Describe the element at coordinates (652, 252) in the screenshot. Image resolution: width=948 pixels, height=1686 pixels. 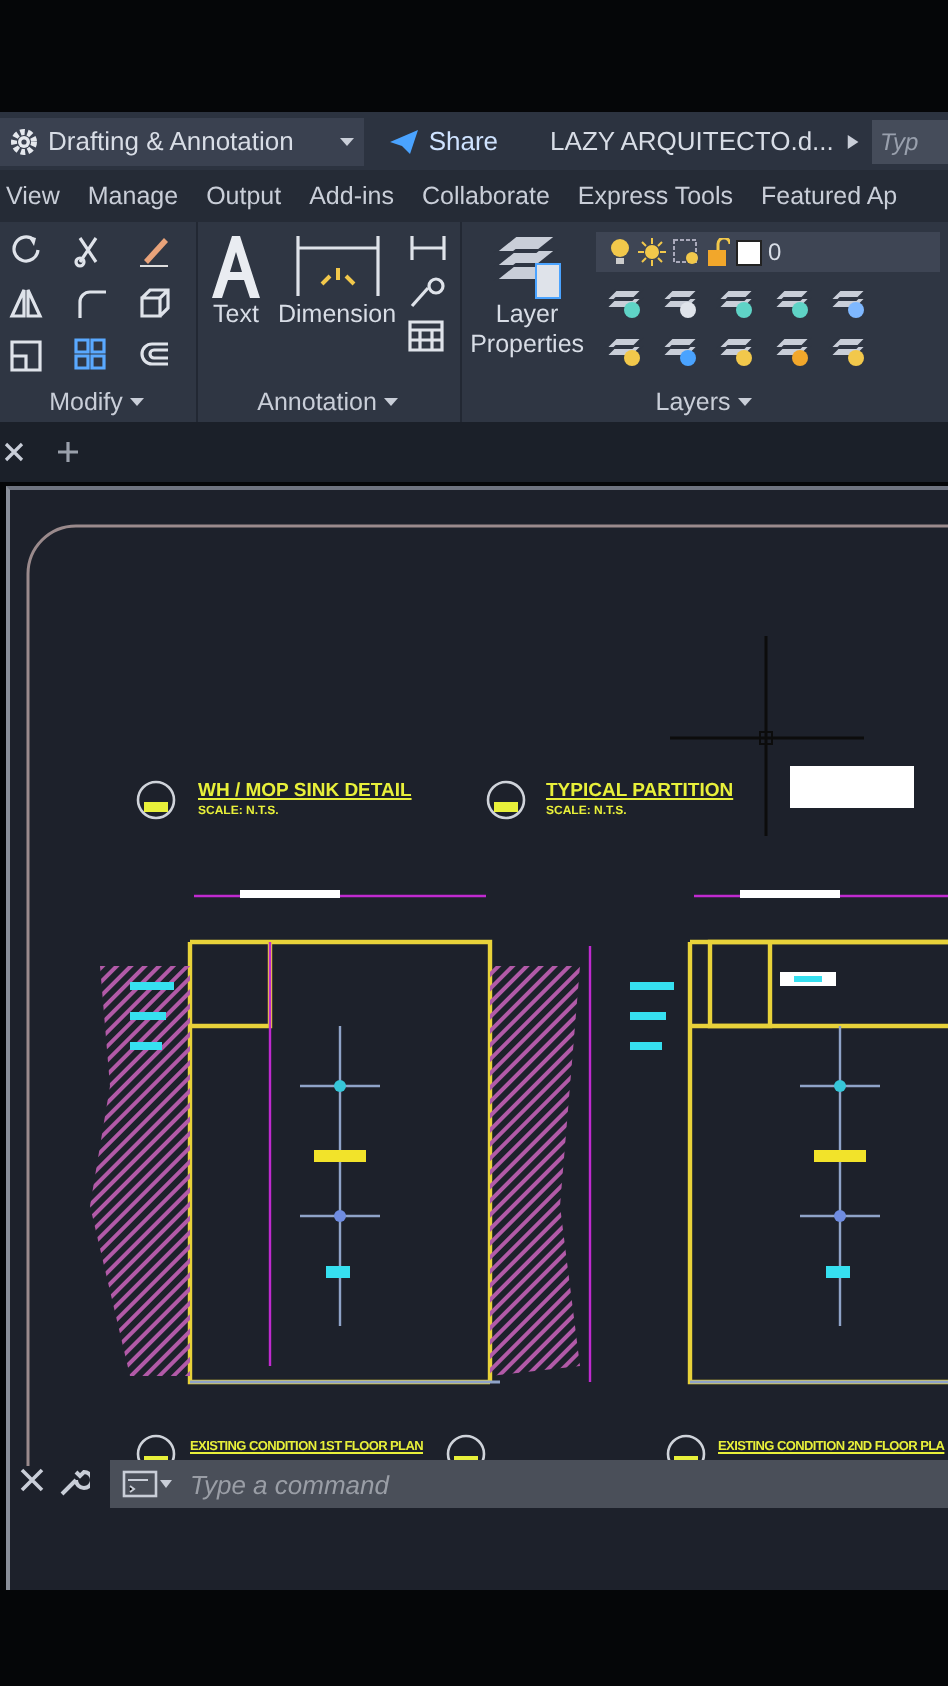
I see `sun-icon` at that location.